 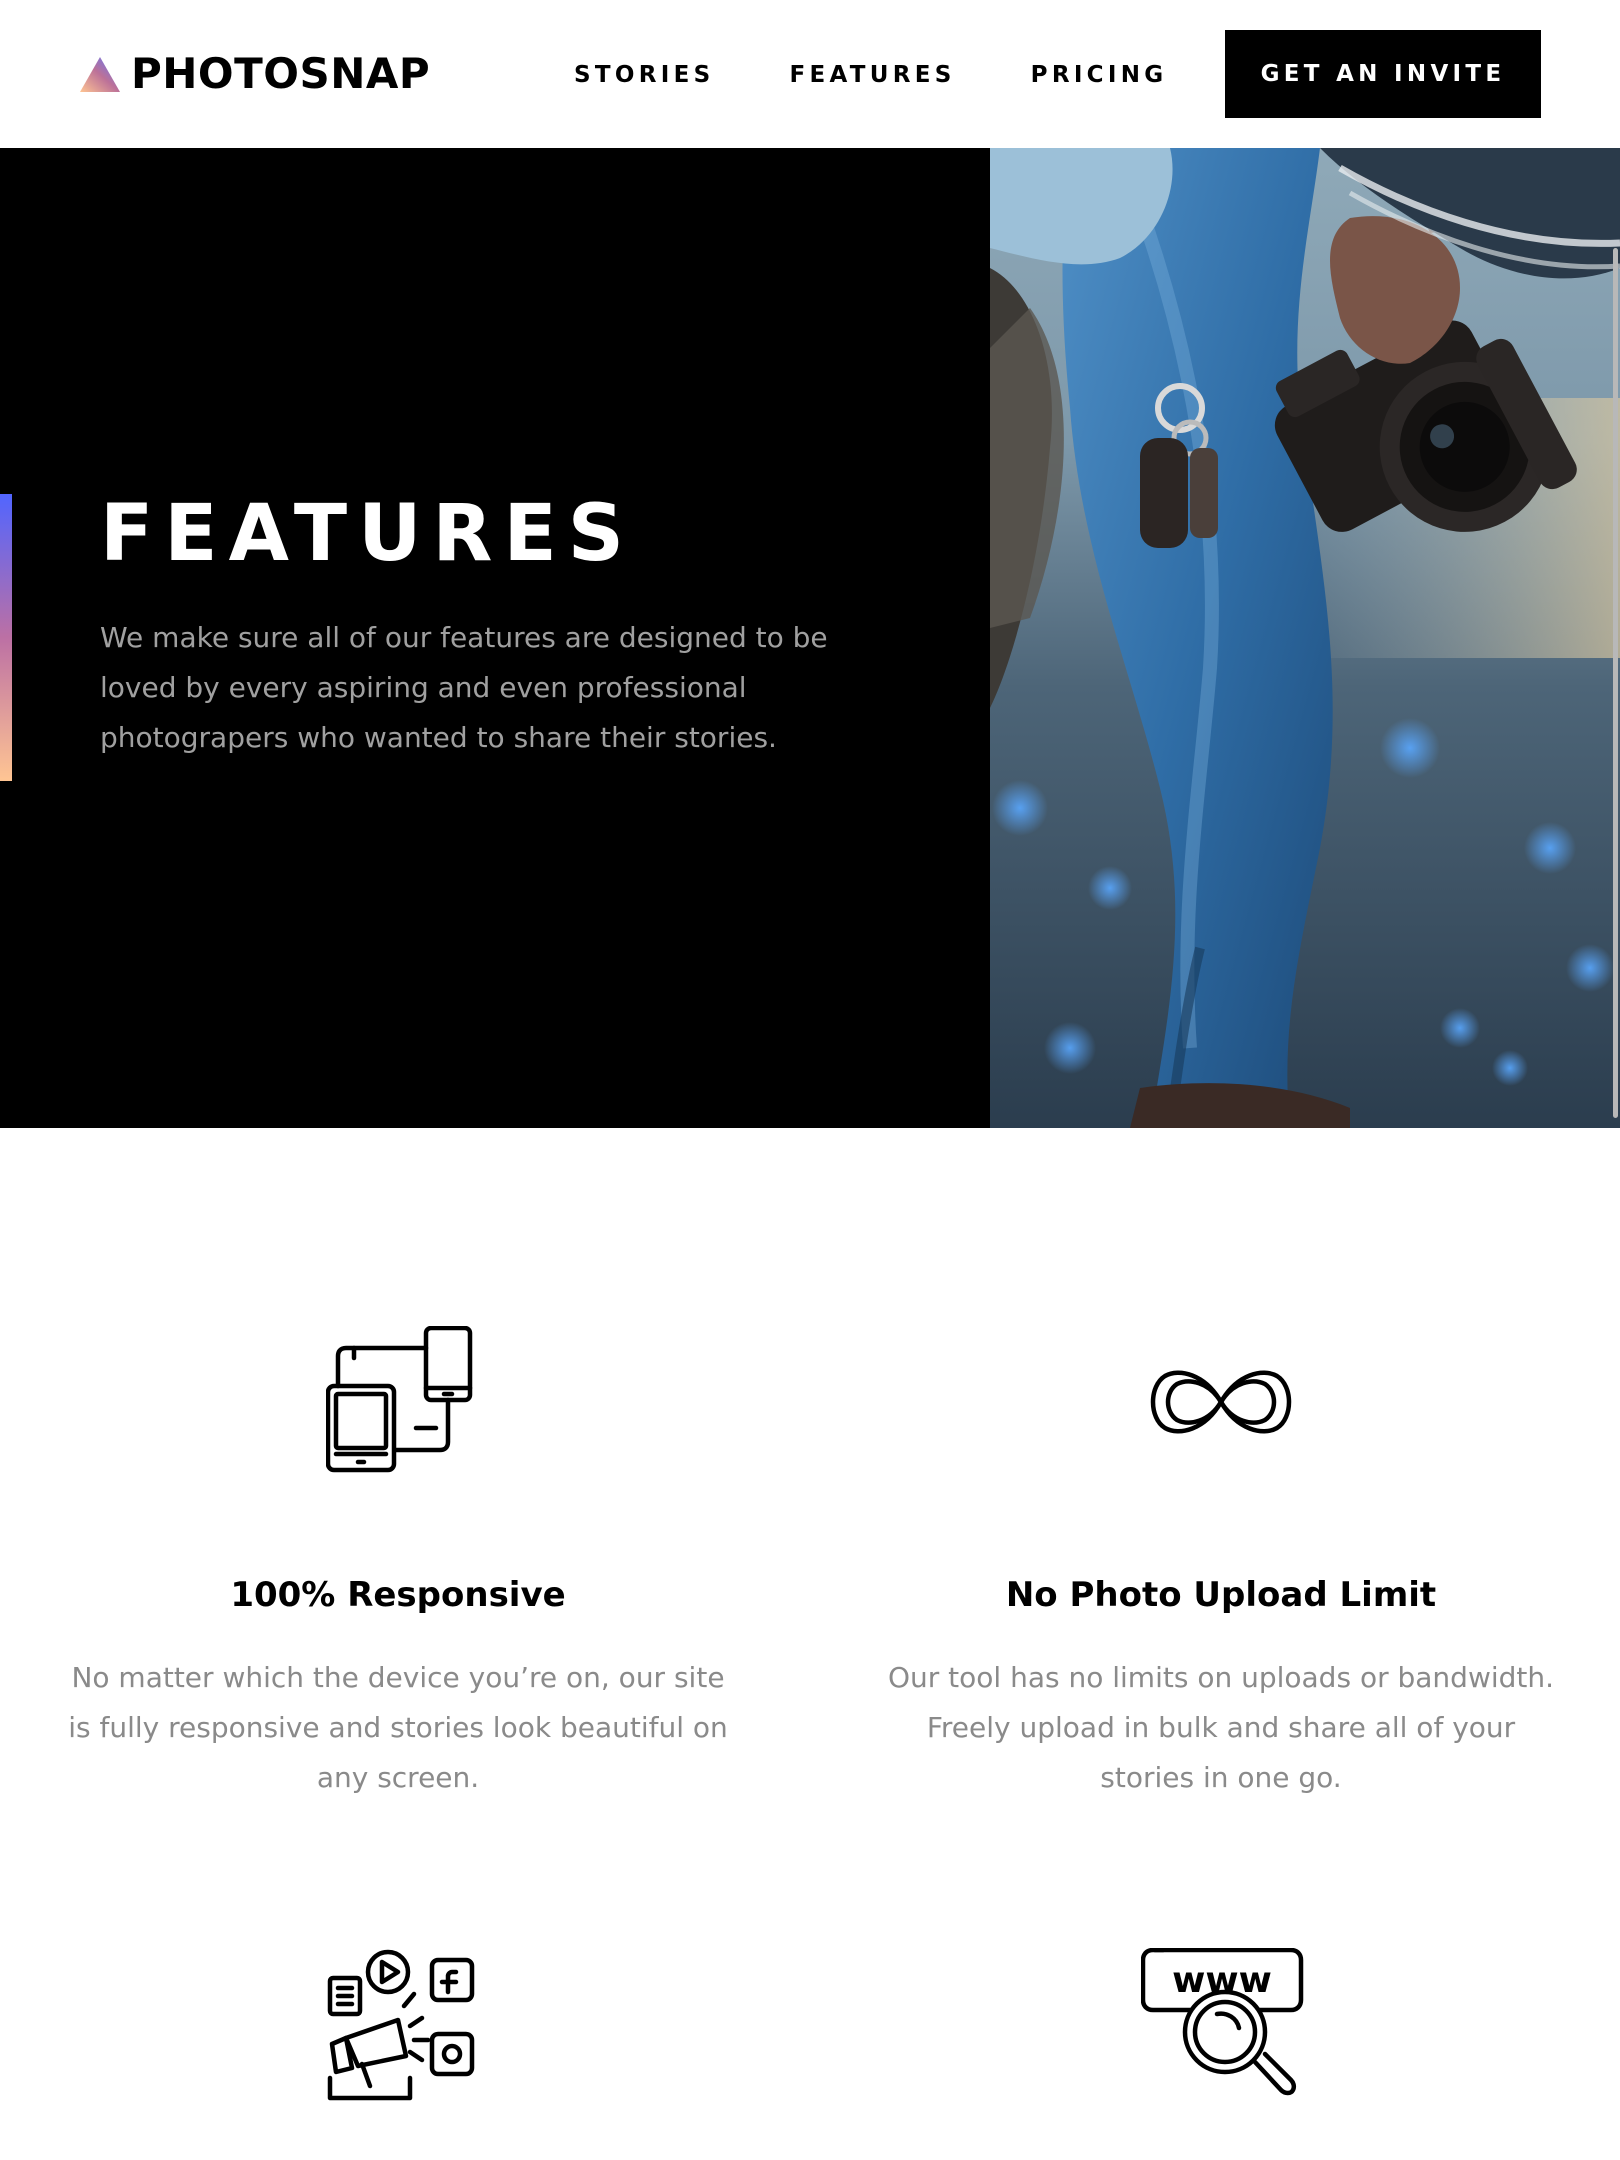 What do you see at coordinates (367, 534) in the screenshot?
I see `page-title: FEATURES` at bounding box center [367, 534].